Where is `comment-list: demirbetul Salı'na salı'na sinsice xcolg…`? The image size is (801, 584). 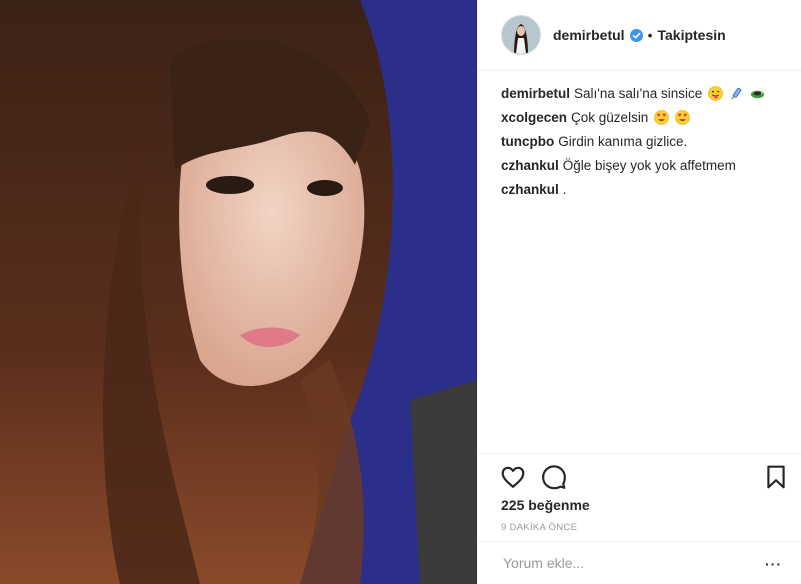
comment-list: demirbetul Salı'na salı'na sinsice xcolg… is located at coordinates (639, 135).